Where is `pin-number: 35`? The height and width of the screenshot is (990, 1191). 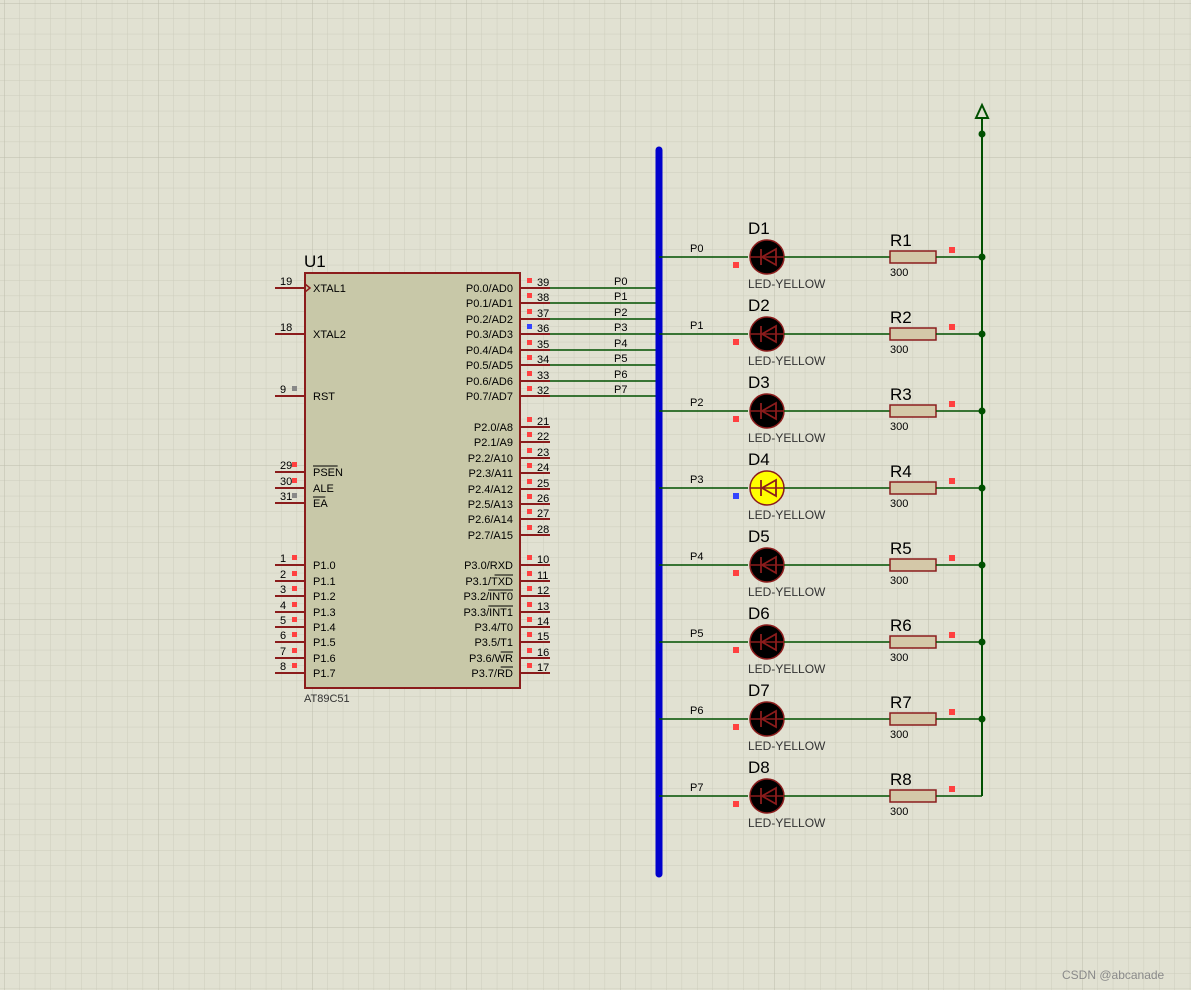 pin-number: 35 is located at coordinates (543, 345).